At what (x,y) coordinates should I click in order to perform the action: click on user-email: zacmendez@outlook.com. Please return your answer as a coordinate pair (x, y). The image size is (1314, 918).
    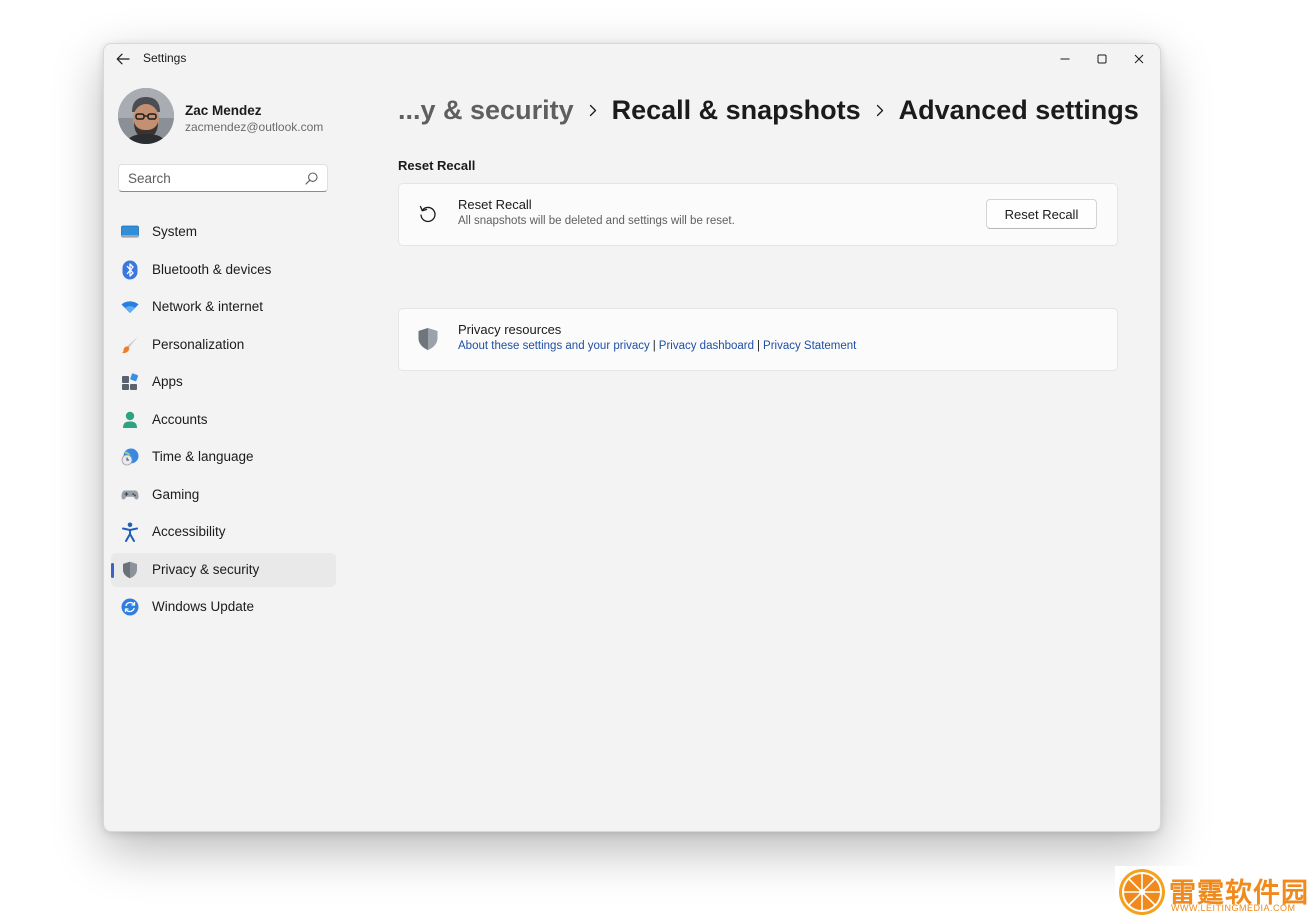
    Looking at the image, I should click on (254, 127).